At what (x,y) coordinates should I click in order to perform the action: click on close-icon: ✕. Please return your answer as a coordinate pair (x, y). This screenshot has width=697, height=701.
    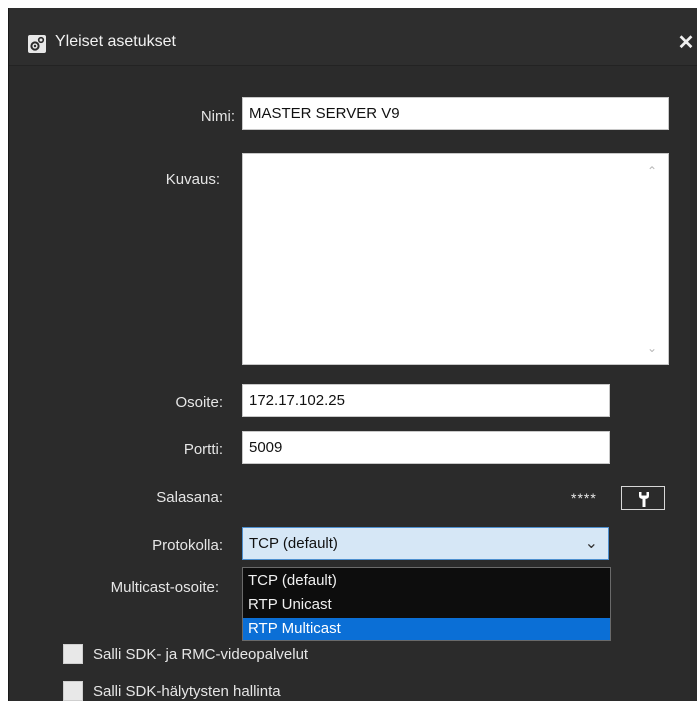
    Looking at the image, I should click on (686, 43).